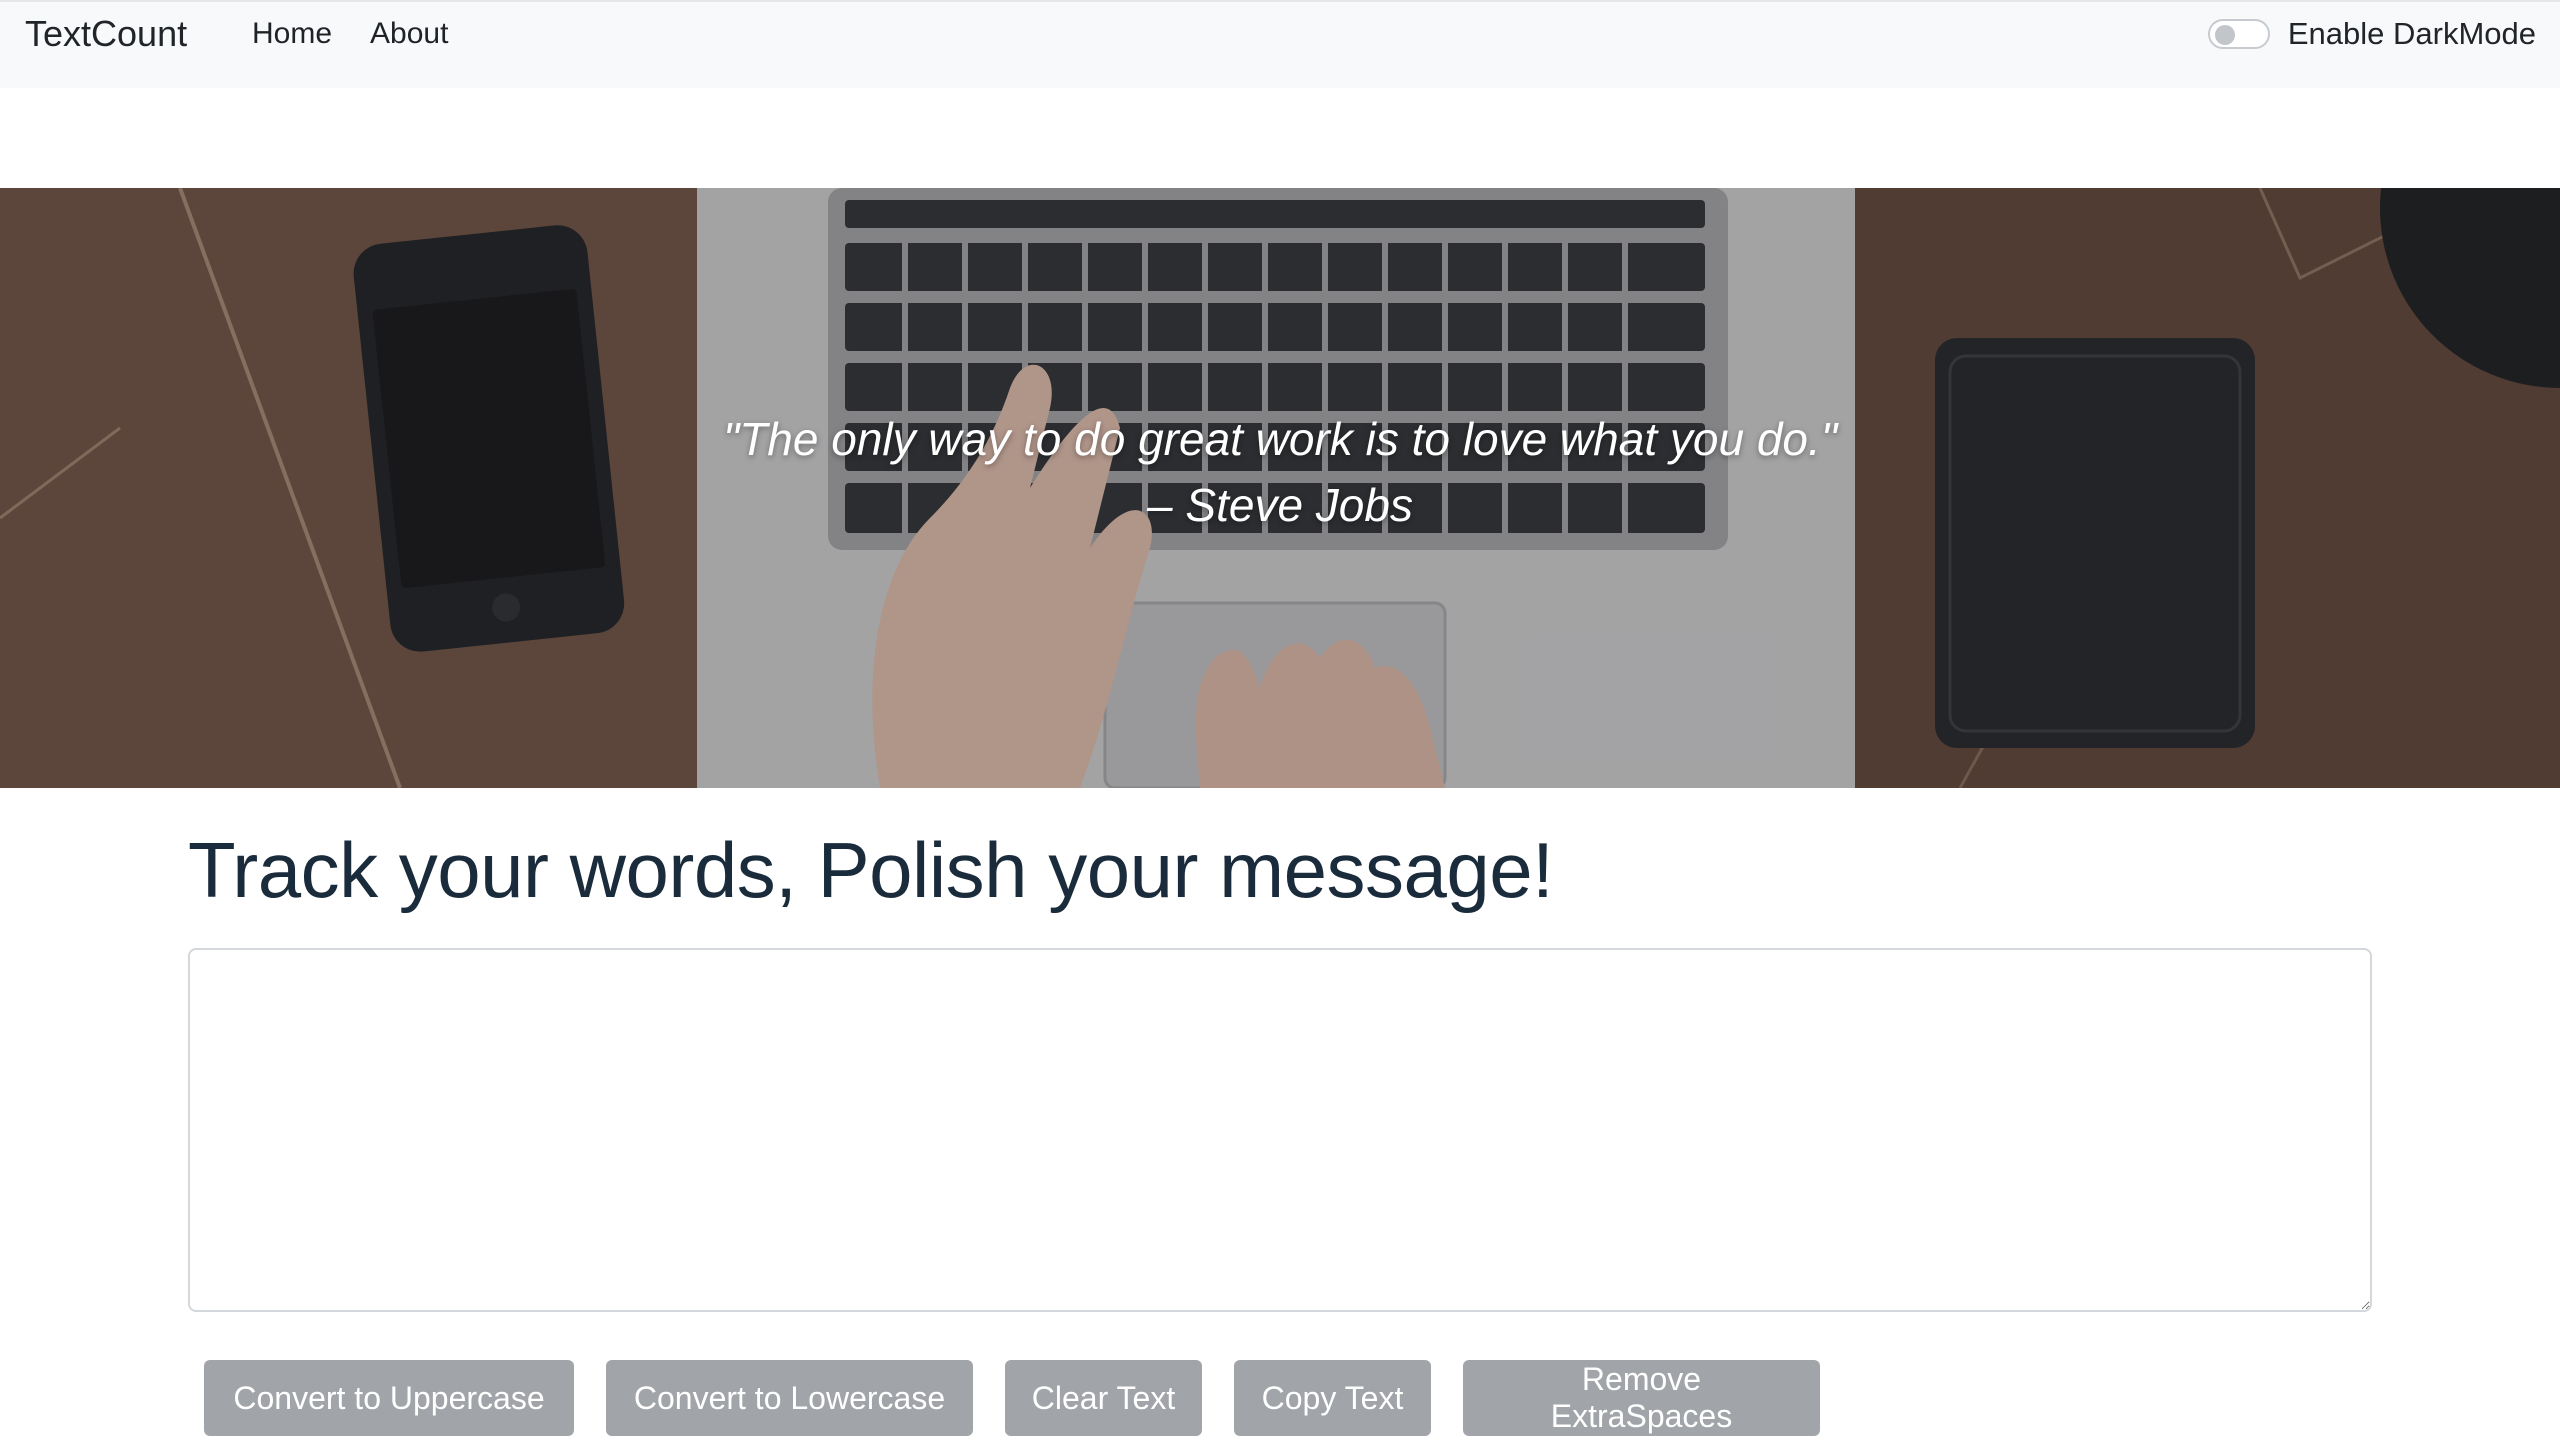 This screenshot has width=2560, height=1440. What do you see at coordinates (409, 34) in the screenshot?
I see `nav-link-about: About` at bounding box center [409, 34].